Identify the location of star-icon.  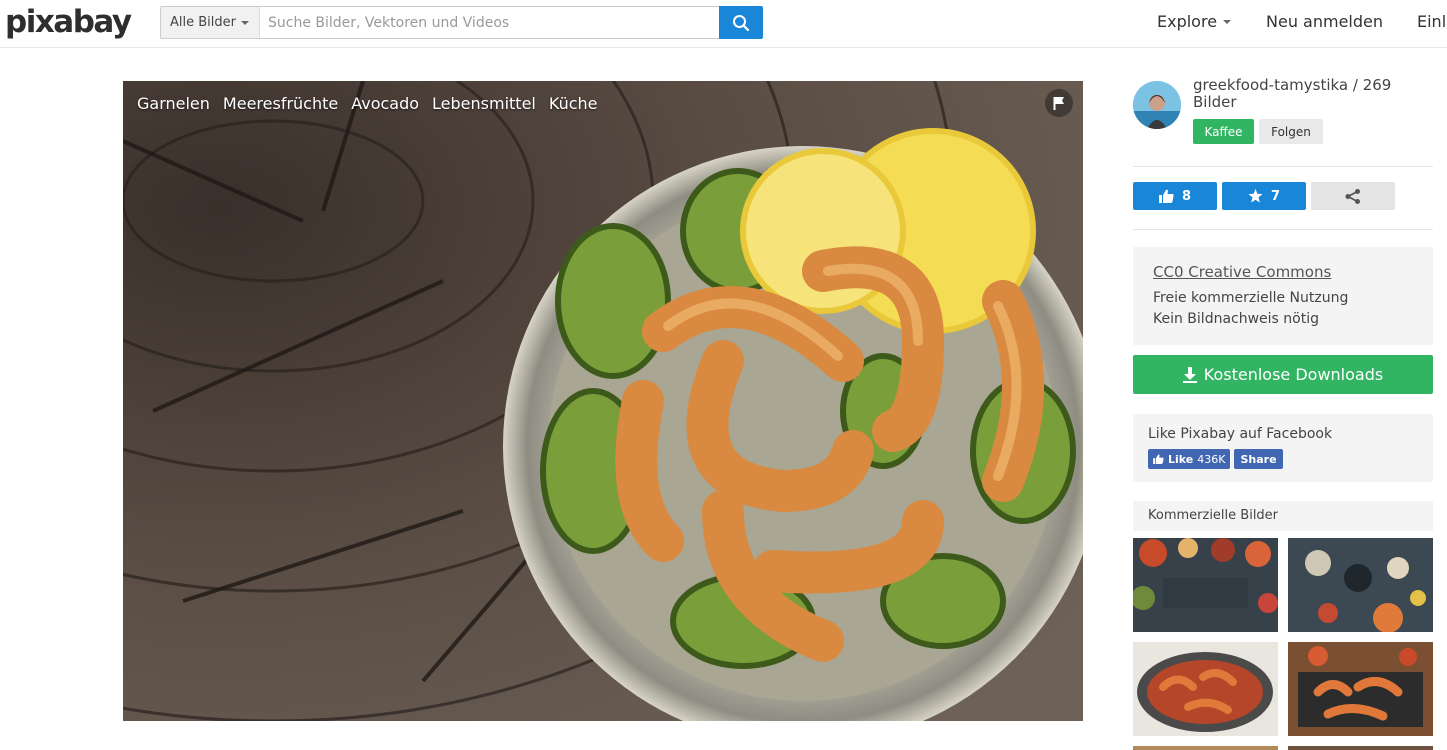
(1255, 196).